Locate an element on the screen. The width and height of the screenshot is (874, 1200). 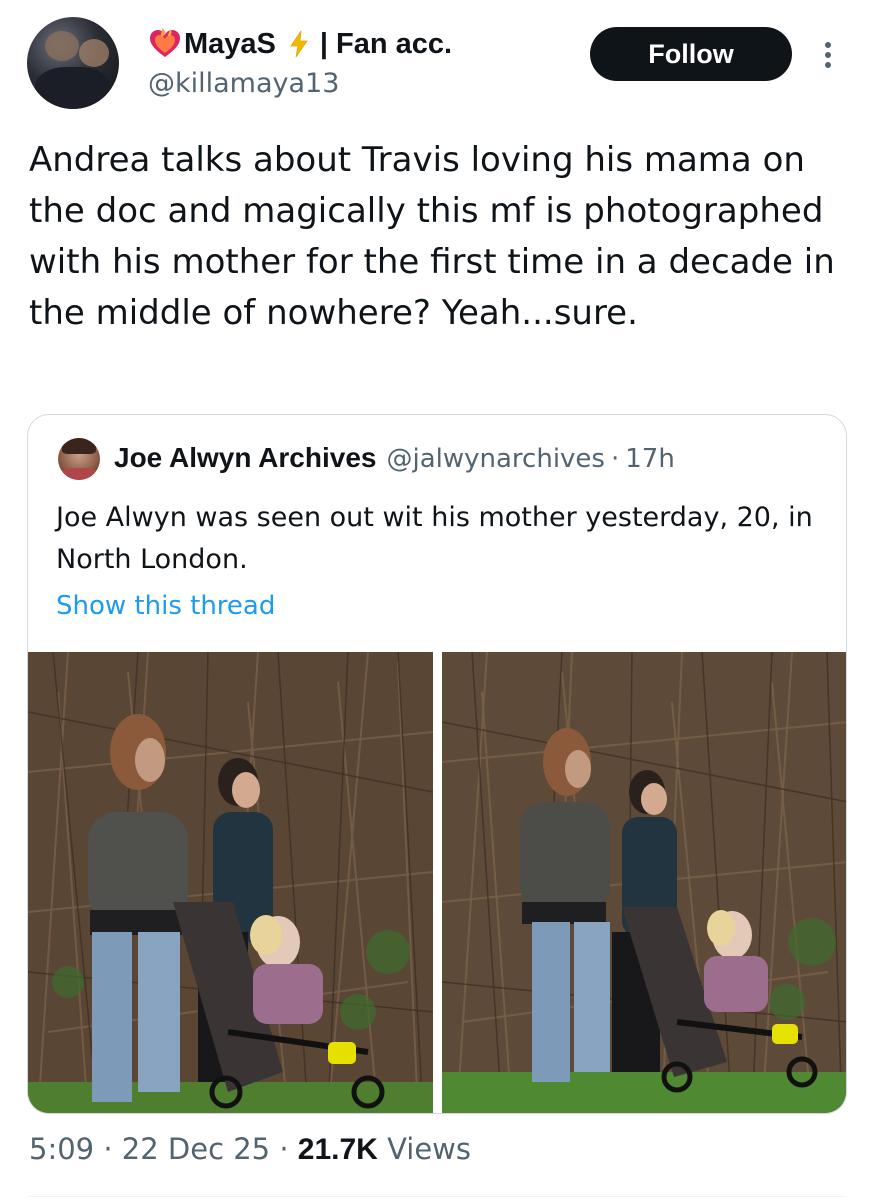
tweet-meta: 5:09 · 22 Dec 25 · 21.7K Views is located at coordinates (250, 1149).